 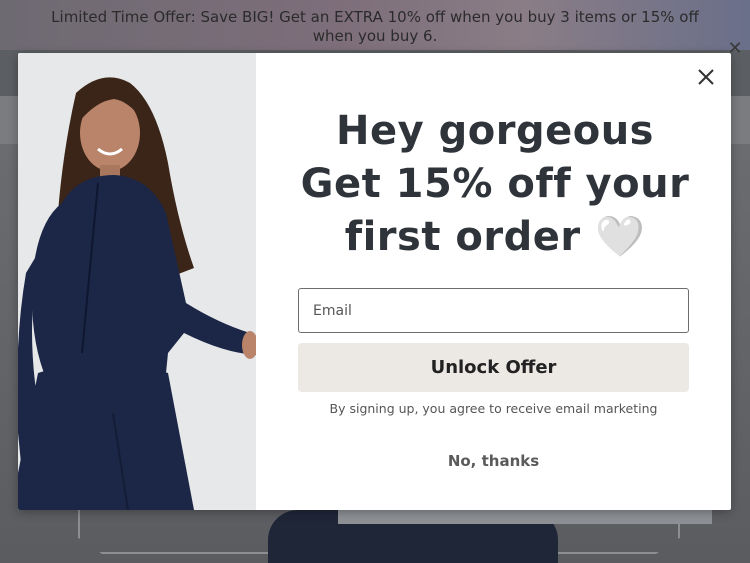 What do you see at coordinates (706, 77) in the screenshot?
I see `close-icon` at bounding box center [706, 77].